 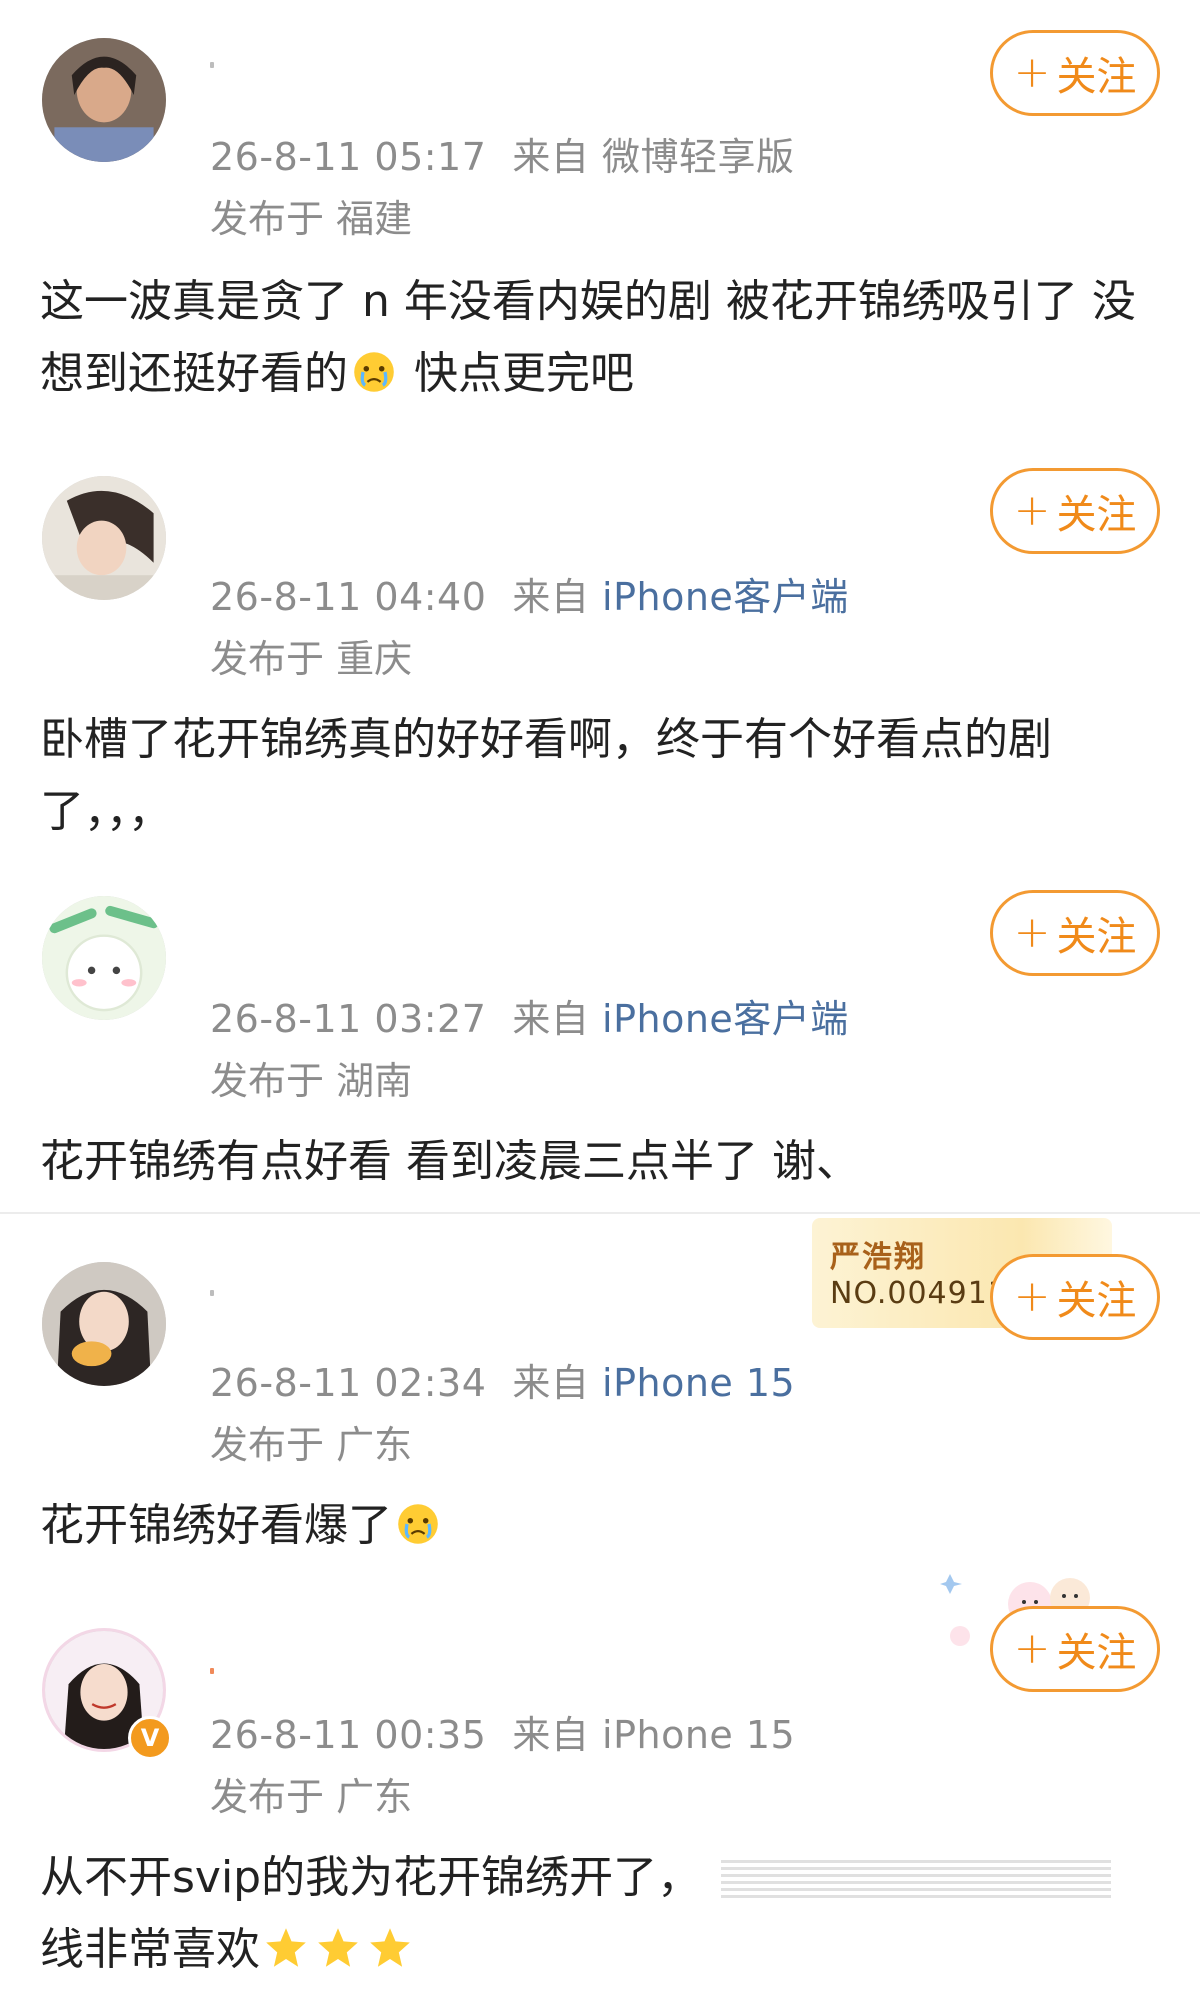 What do you see at coordinates (605, 1914) in the screenshot?
I see `comment-text: 从不开svip的我为花开锦绣开了， 线非常喜欢` at bounding box center [605, 1914].